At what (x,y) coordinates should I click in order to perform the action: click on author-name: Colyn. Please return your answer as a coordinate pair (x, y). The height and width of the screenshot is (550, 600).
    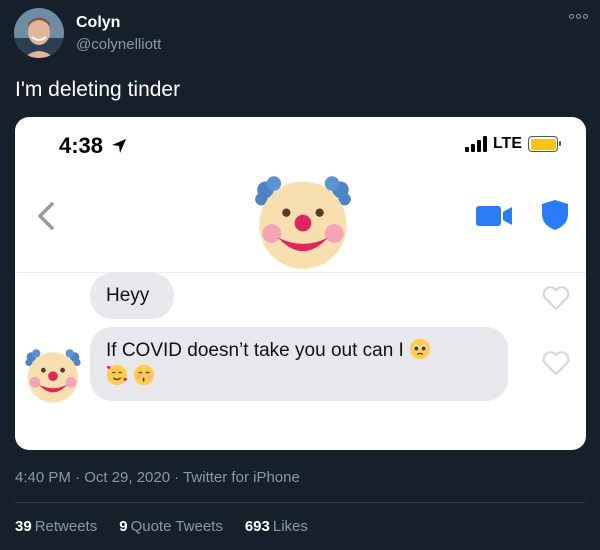
    Looking at the image, I should click on (98, 23).